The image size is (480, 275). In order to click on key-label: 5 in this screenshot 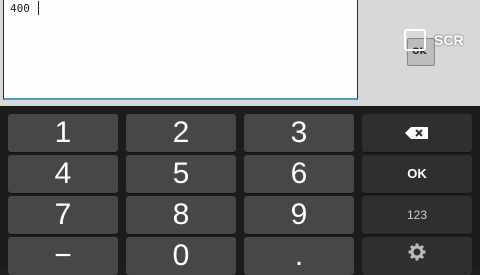, I will do `click(181, 173)`.